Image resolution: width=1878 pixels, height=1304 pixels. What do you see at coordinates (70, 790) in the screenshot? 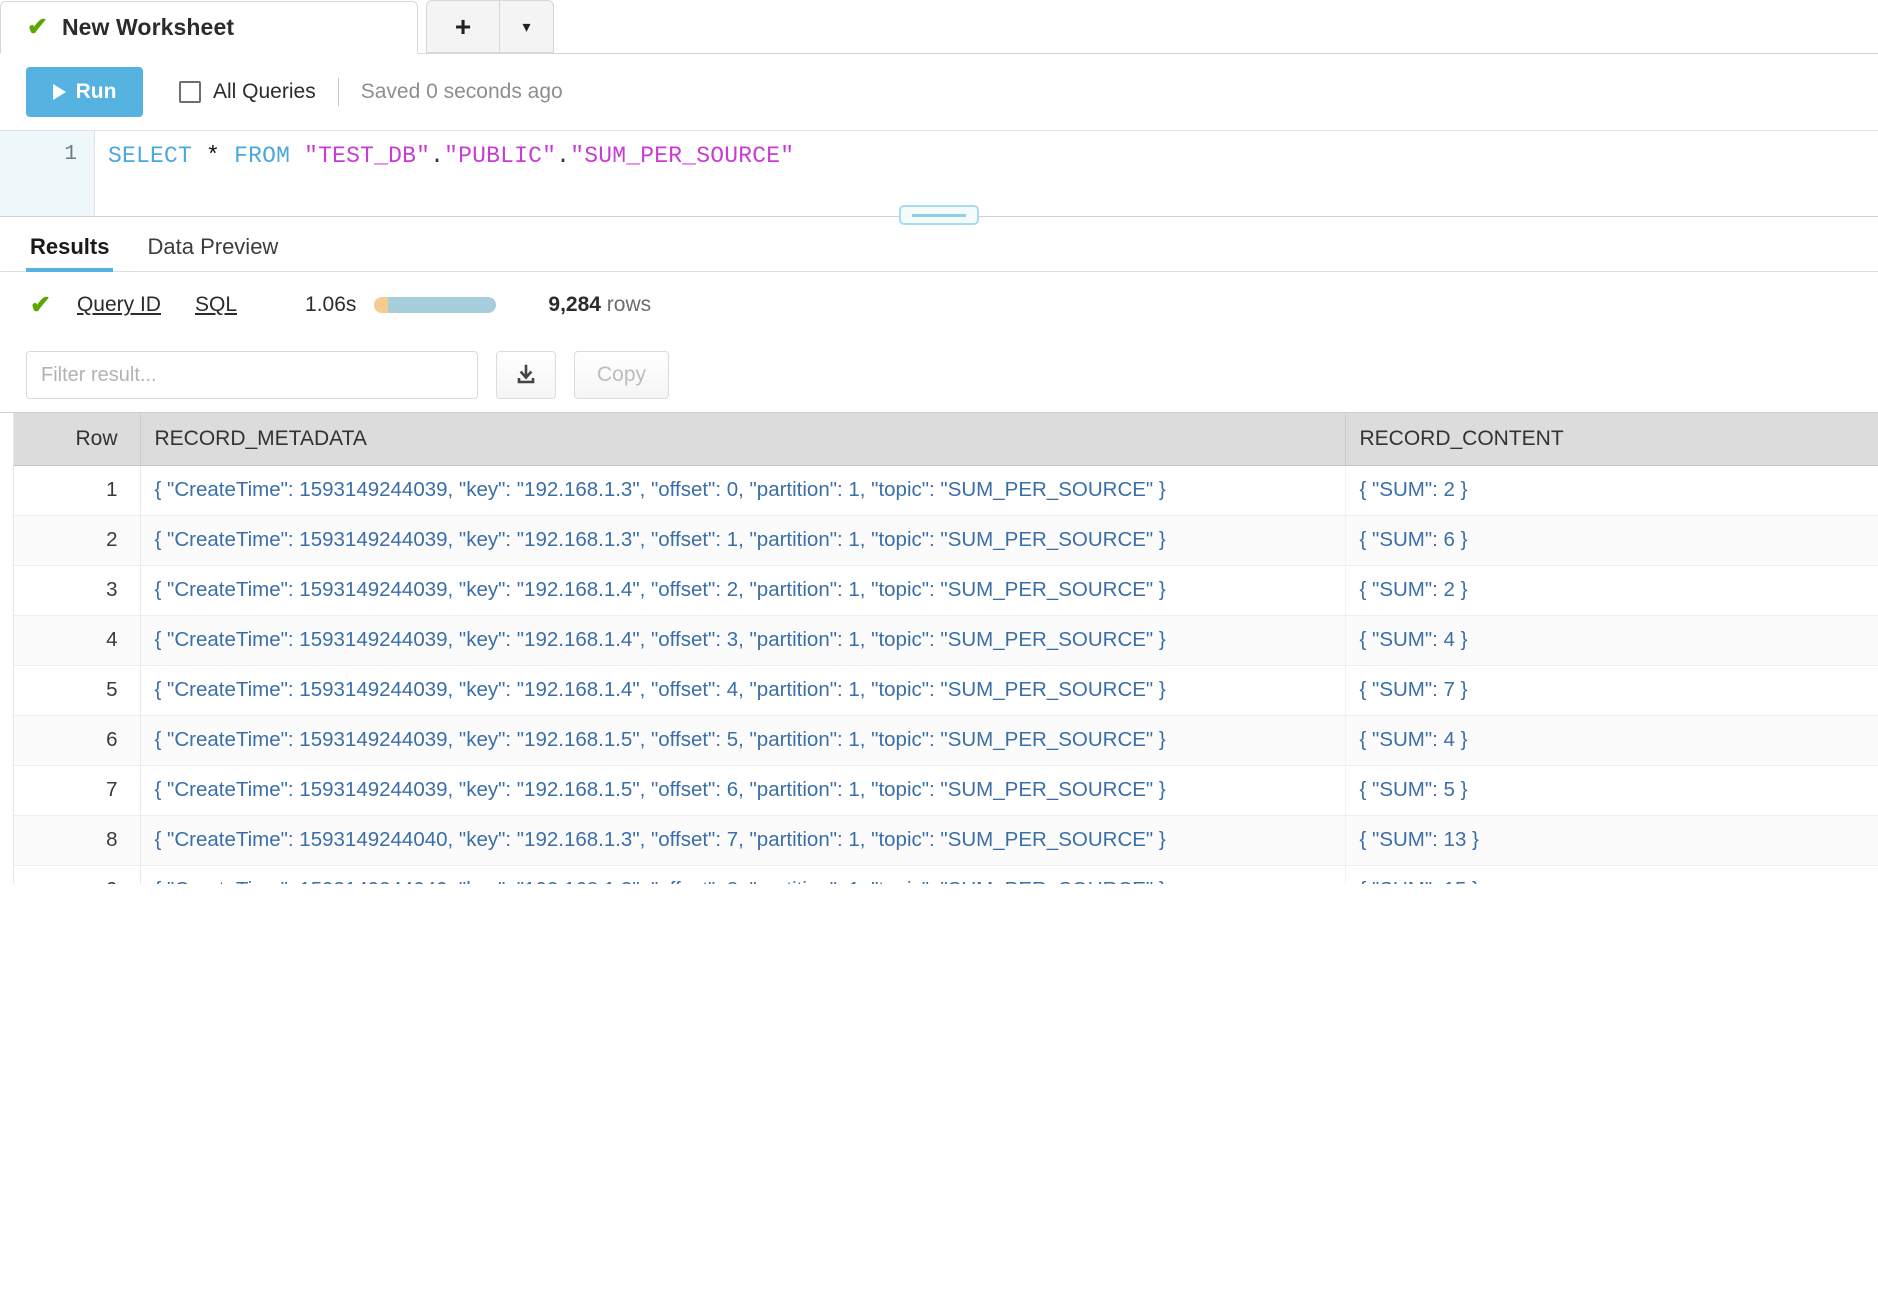
I see `row-number-cell: 7` at bounding box center [70, 790].